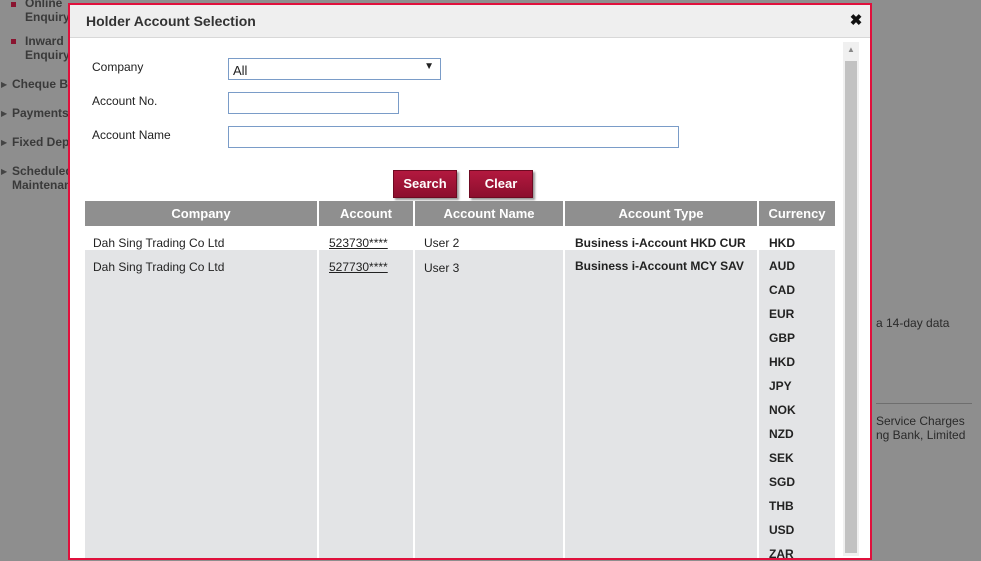  Describe the element at coordinates (781, 434) in the screenshot. I see `cell-currency: NZD` at that location.